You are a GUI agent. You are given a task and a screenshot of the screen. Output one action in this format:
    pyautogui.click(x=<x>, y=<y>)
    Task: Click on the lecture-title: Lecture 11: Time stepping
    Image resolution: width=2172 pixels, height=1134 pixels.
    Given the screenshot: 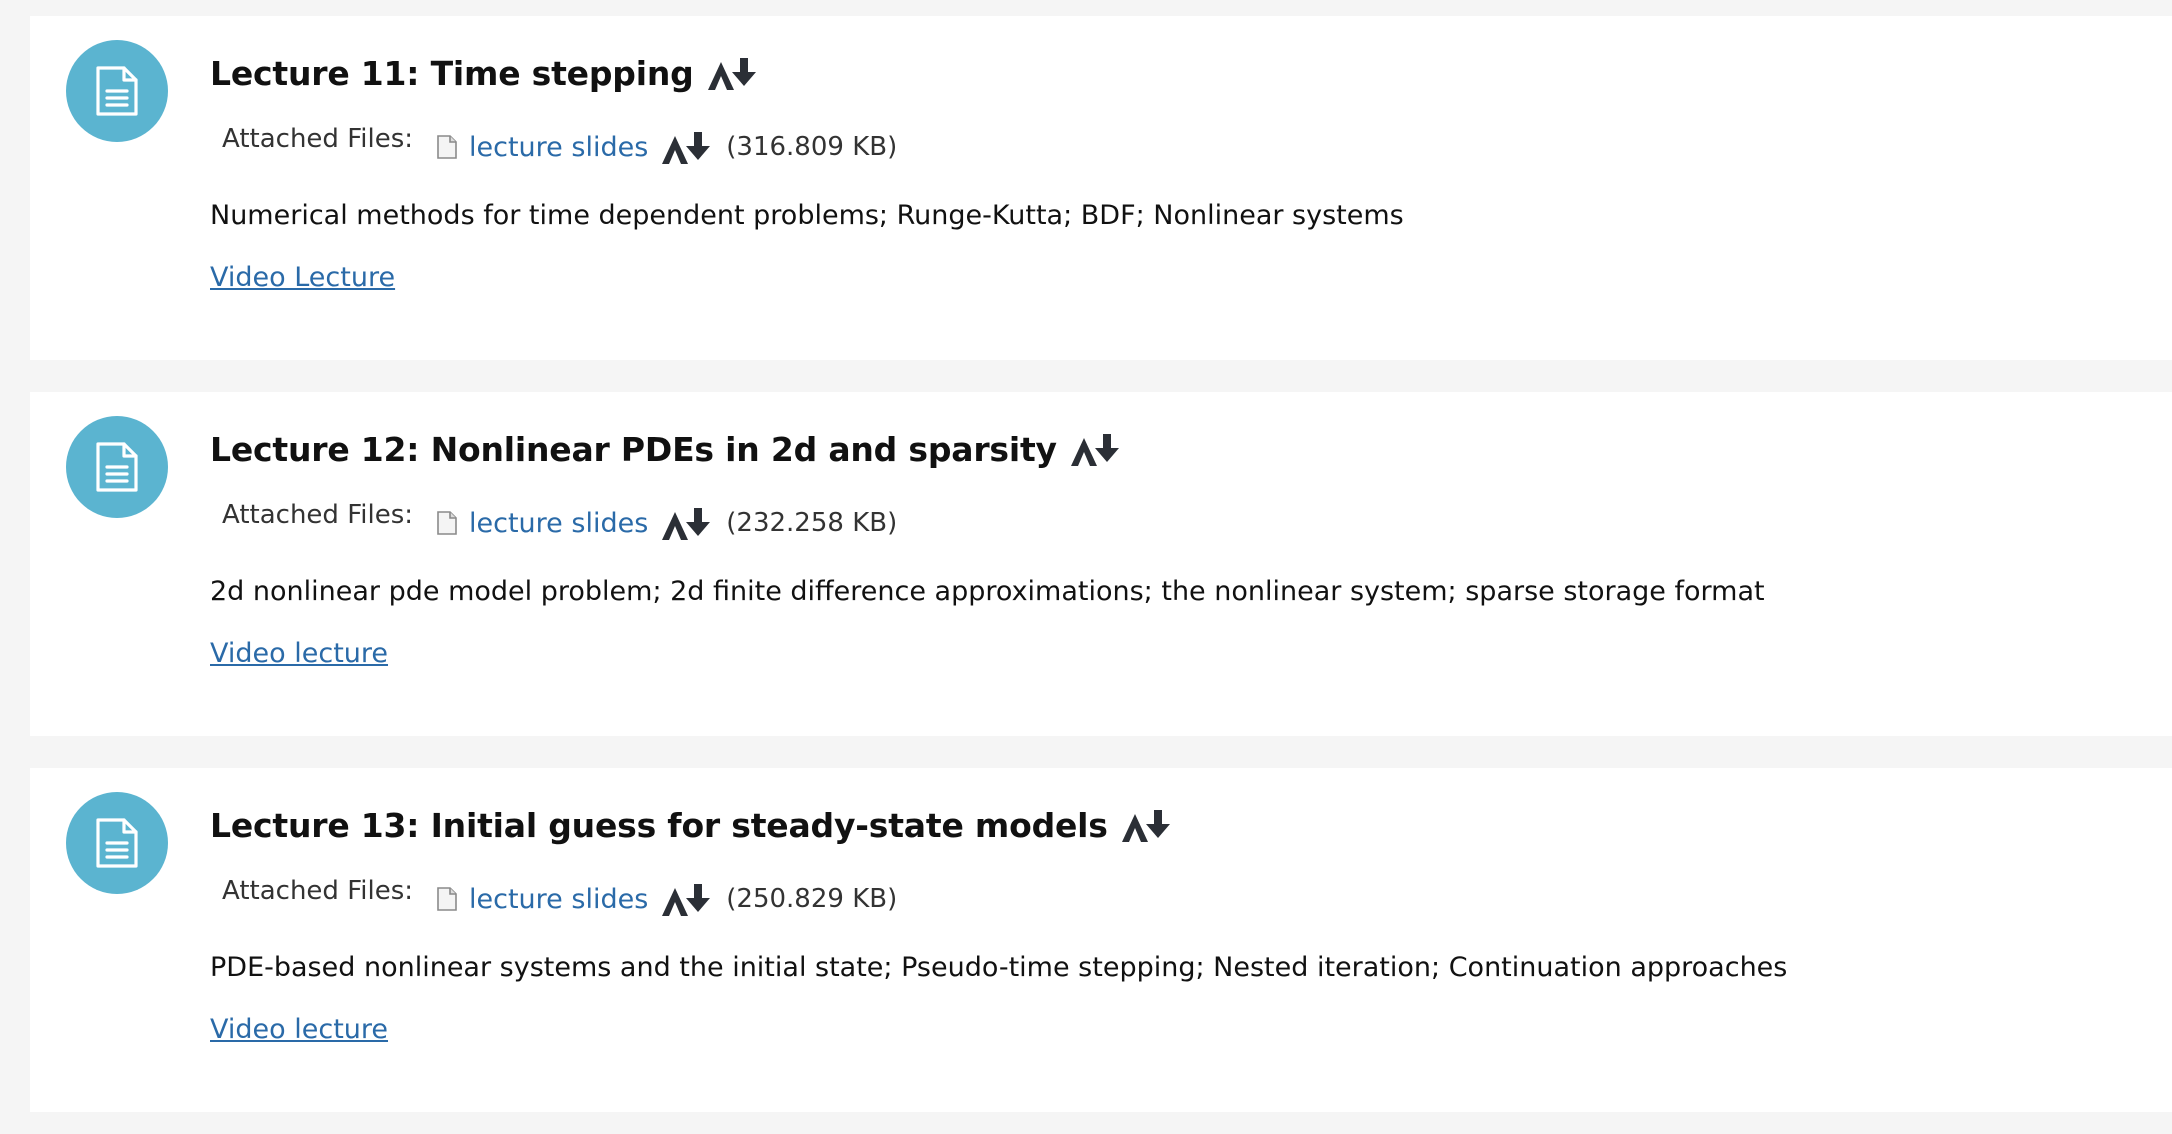 What is the action you would take?
    pyautogui.click(x=452, y=73)
    